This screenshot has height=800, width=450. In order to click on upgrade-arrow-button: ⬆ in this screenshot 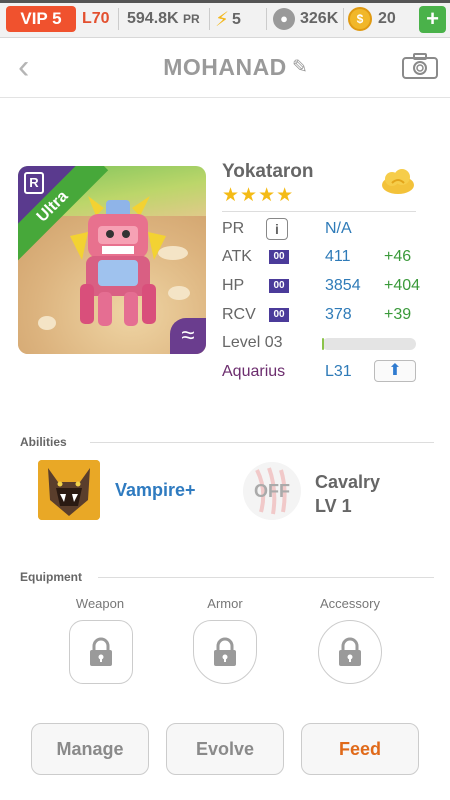, I will do `click(395, 371)`.